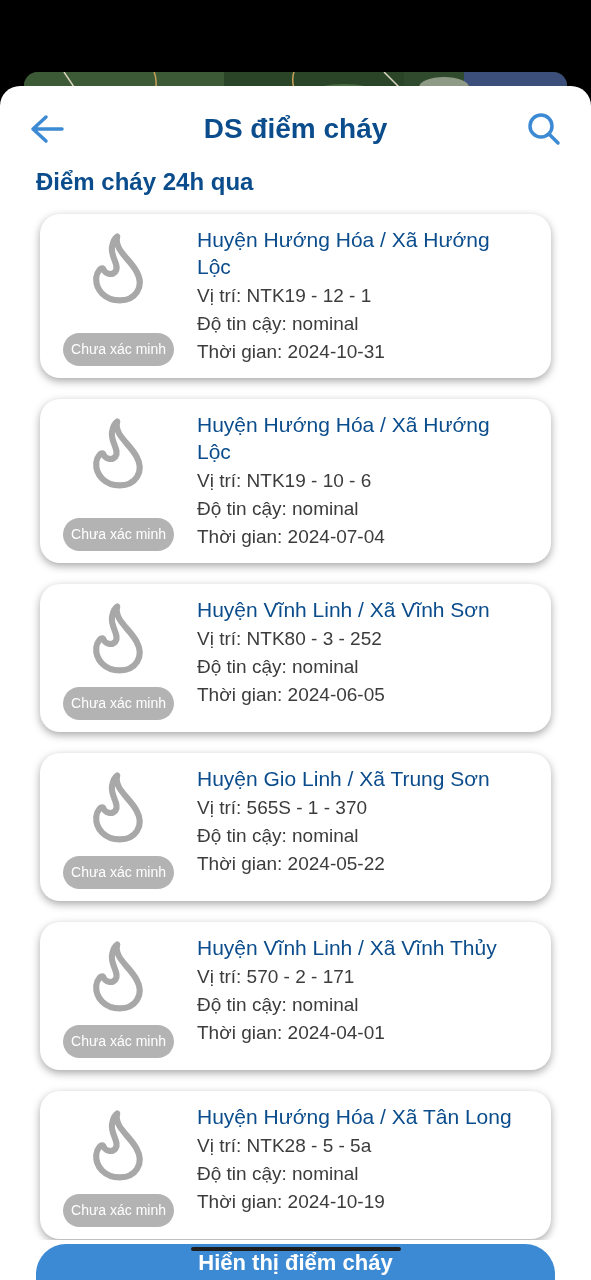 The image size is (591, 1280). I want to click on fire-card: Chưa xác minh Huyện Gio Linh / Xã Trung Sơn Vị trí: 565S - 1 - 370 Độ tin cậy: nominal Thời gian: 2024-05-22, so click(295, 827).